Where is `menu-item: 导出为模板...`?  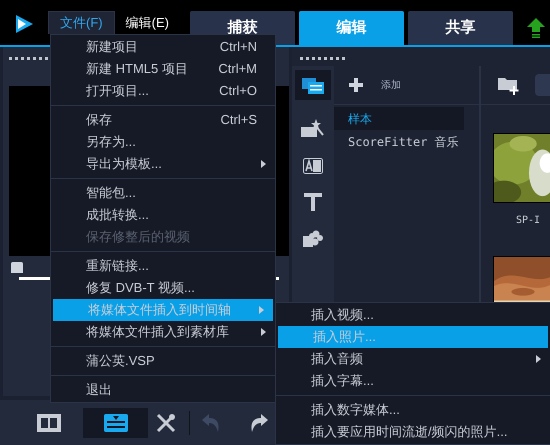
menu-item: 导出为模板... is located at coordinates (163, 164).